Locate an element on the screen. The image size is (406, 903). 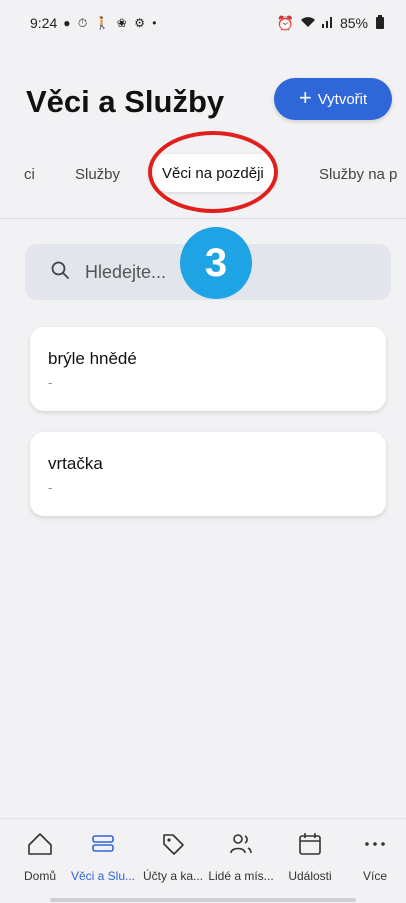
annotation-highlight-ring is located at coordinates (213, 172).